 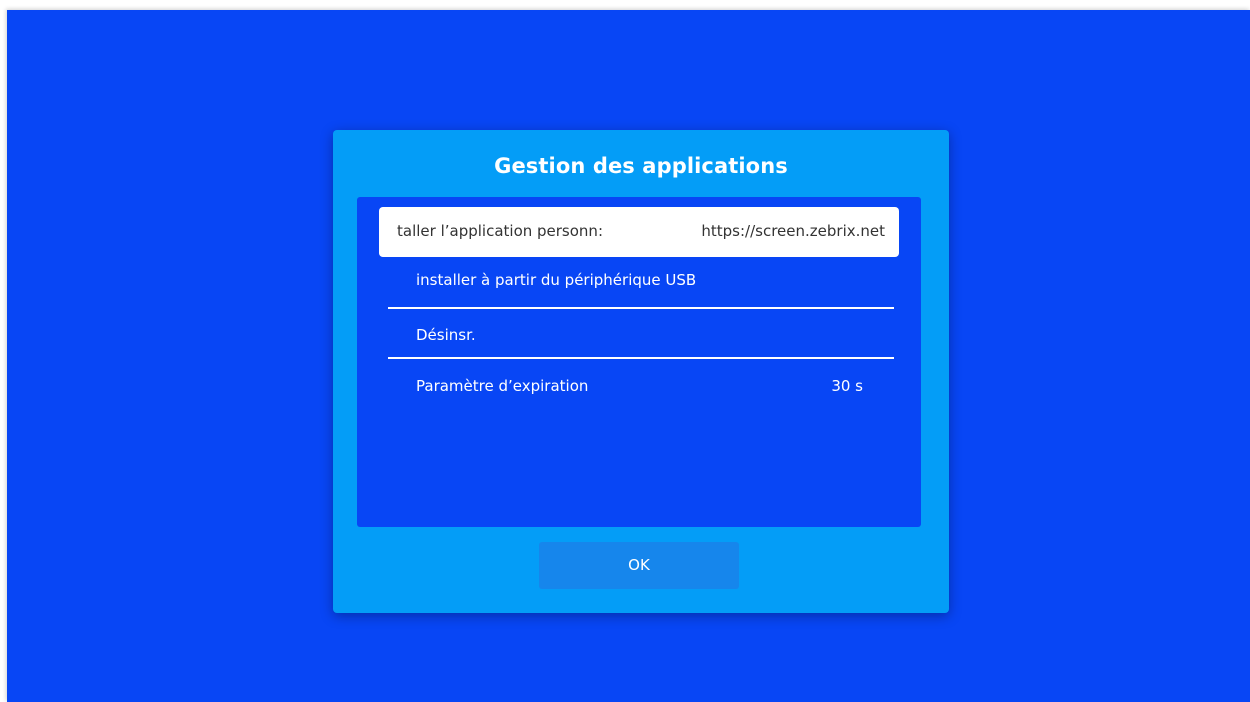 What do you see at coordinates (639, 565) in the screenshot?
I see `ok-button: OK` at bounding box center [639, 565].